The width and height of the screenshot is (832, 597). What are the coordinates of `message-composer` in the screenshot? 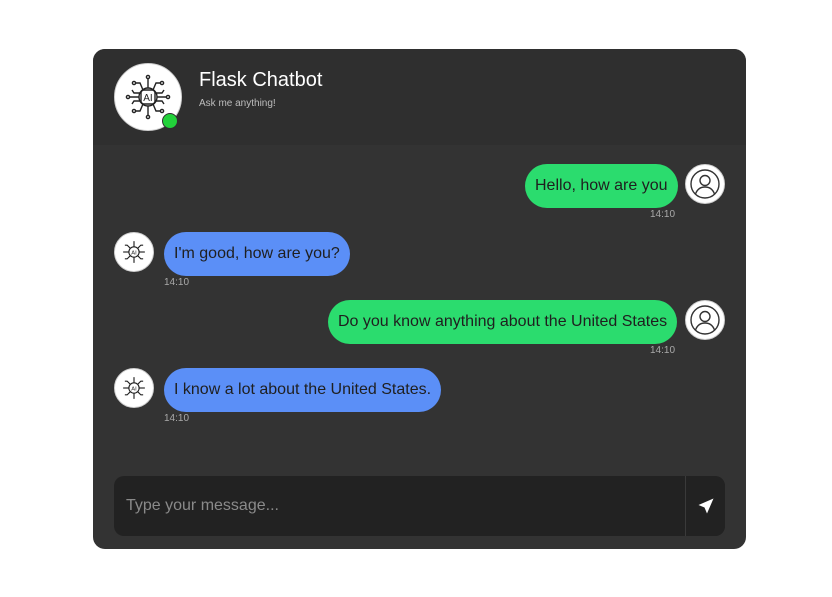 It's located at (419, 506).